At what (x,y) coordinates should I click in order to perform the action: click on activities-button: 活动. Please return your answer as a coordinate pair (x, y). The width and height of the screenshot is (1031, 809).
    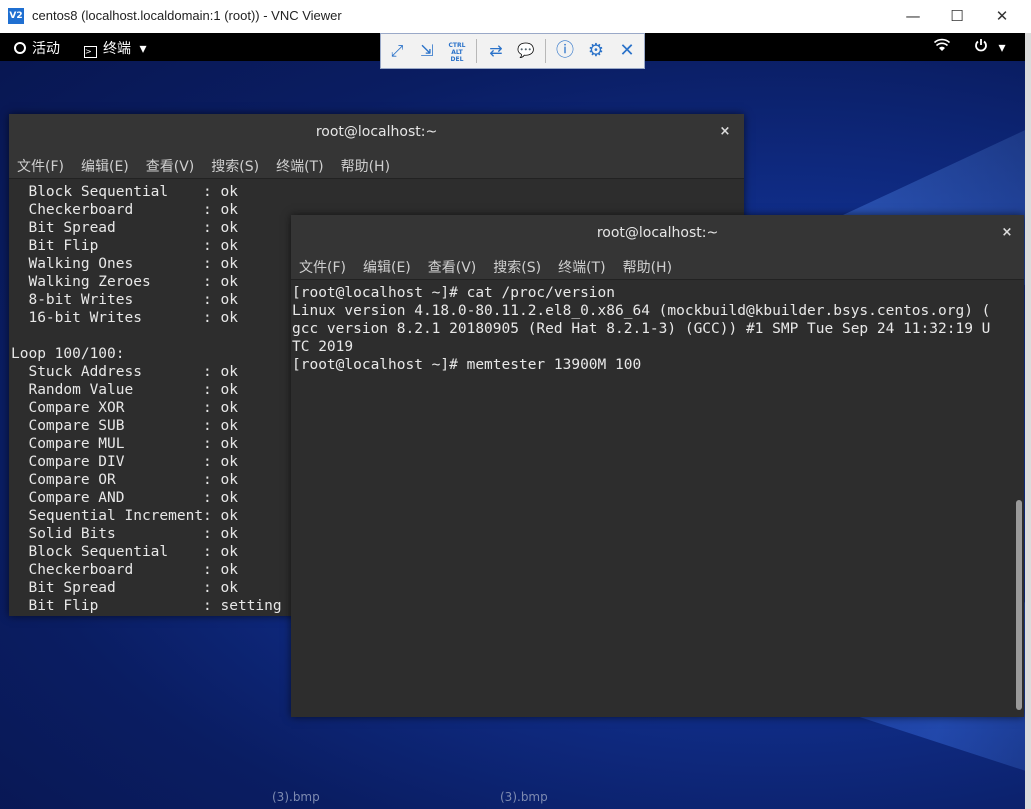
    Looking at the image, I should click on (37, 48).